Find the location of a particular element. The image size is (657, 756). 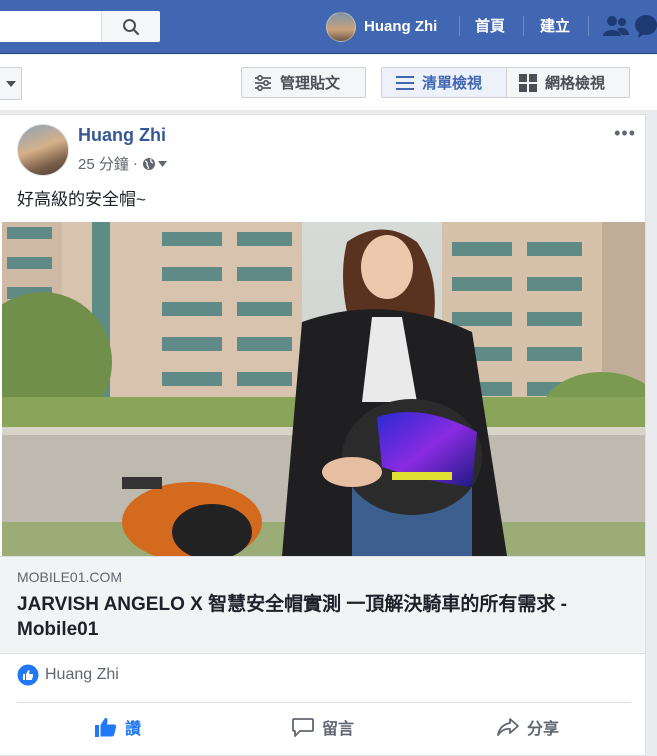

audience-selector is located at coordinates (154, 164).